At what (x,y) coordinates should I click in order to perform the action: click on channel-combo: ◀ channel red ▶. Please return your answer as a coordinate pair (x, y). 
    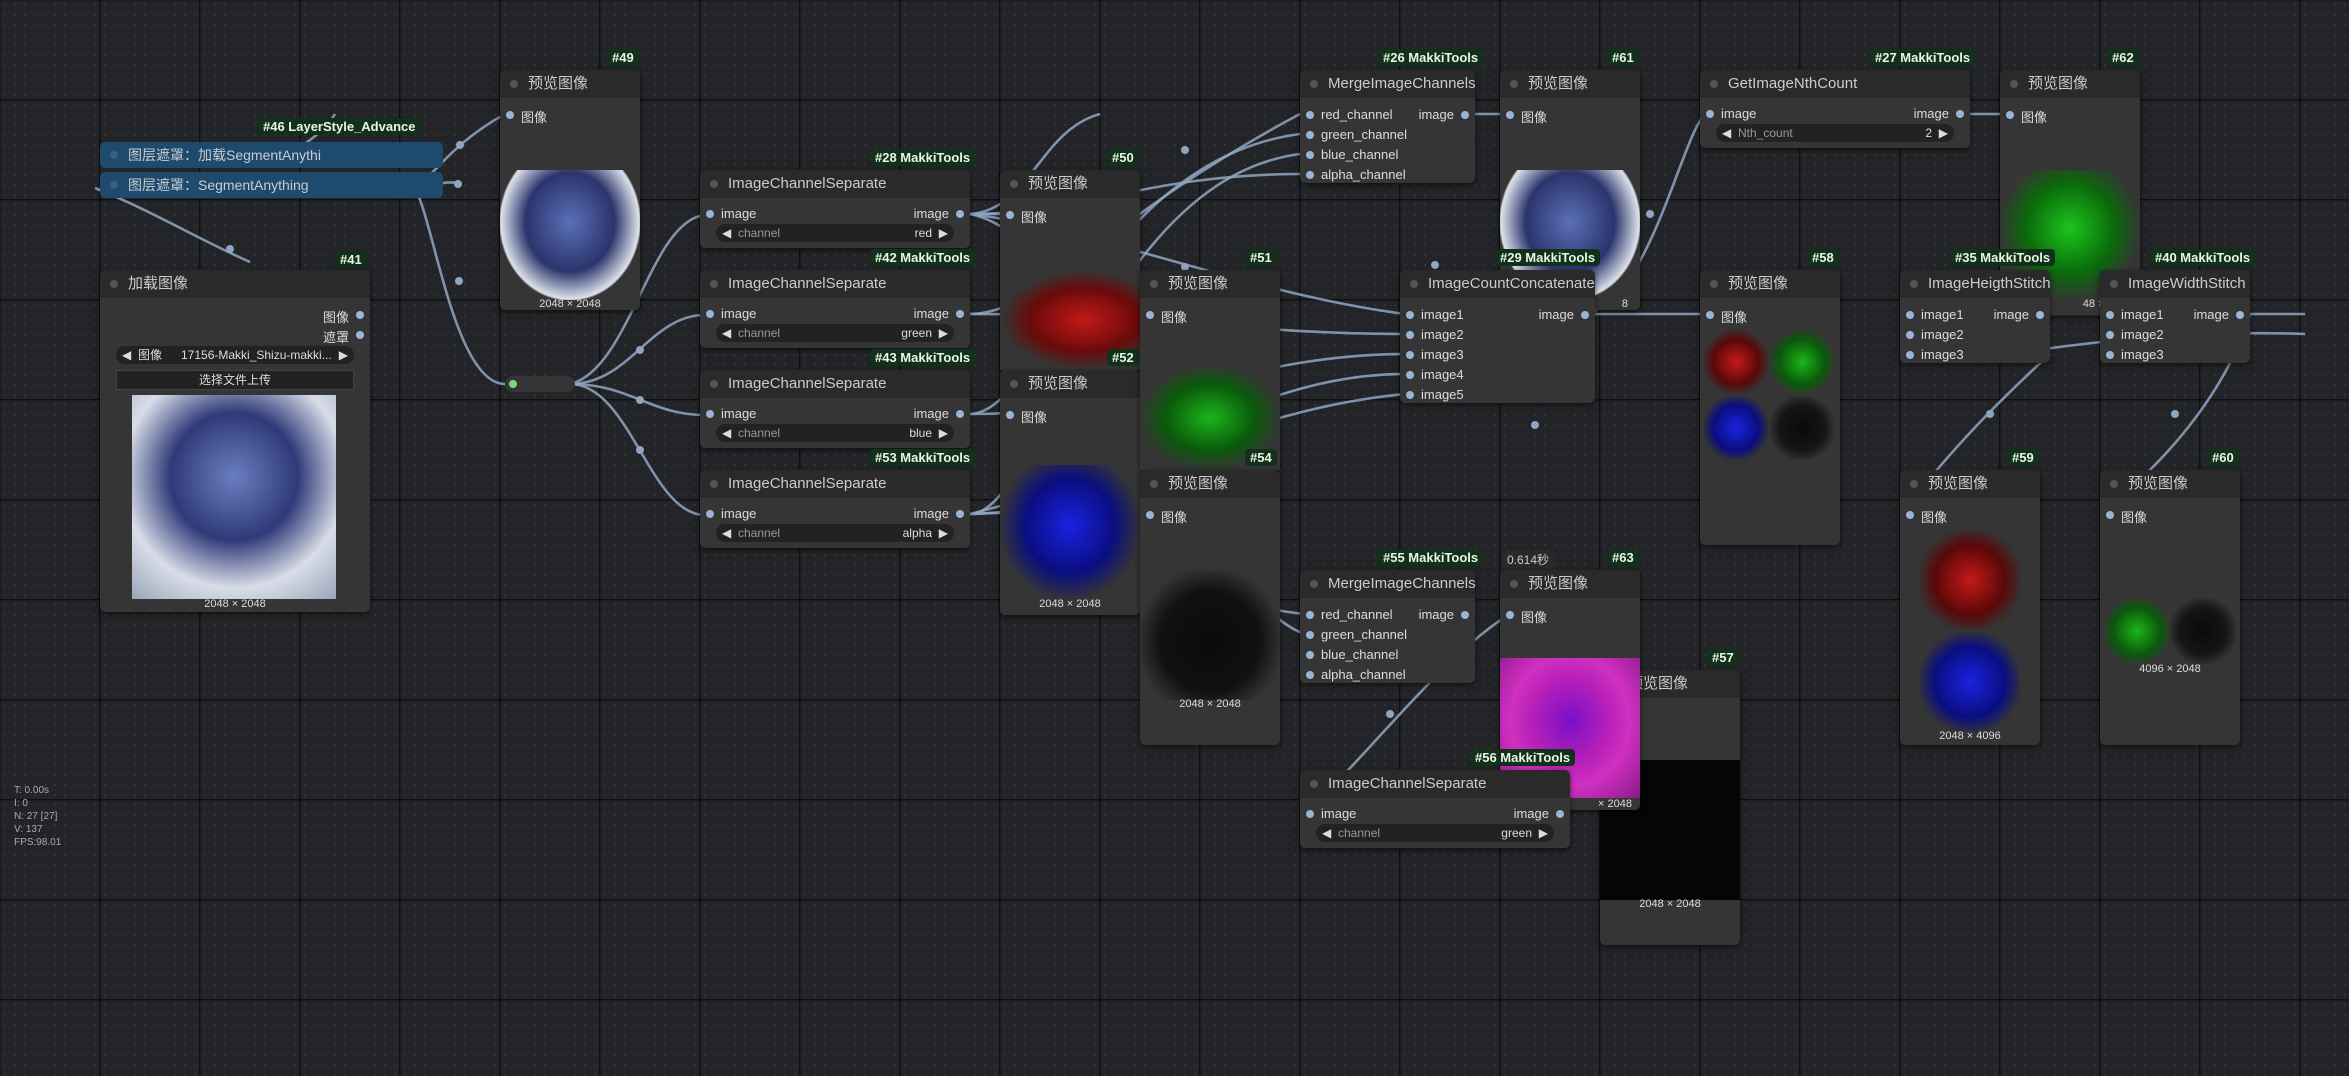
    Looking at the image, I should click on (835, 233).